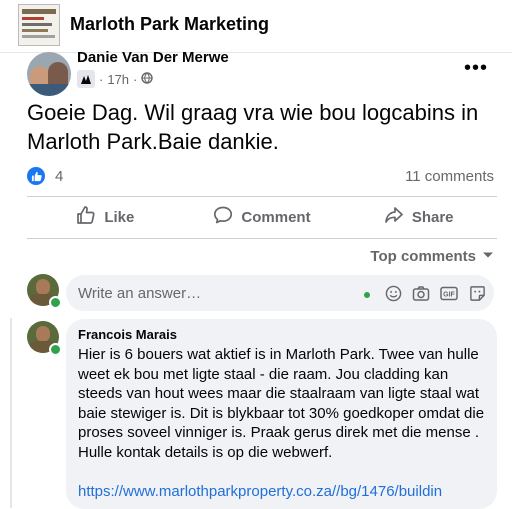  I want to click on caret-down-icon, so click(488, 256).